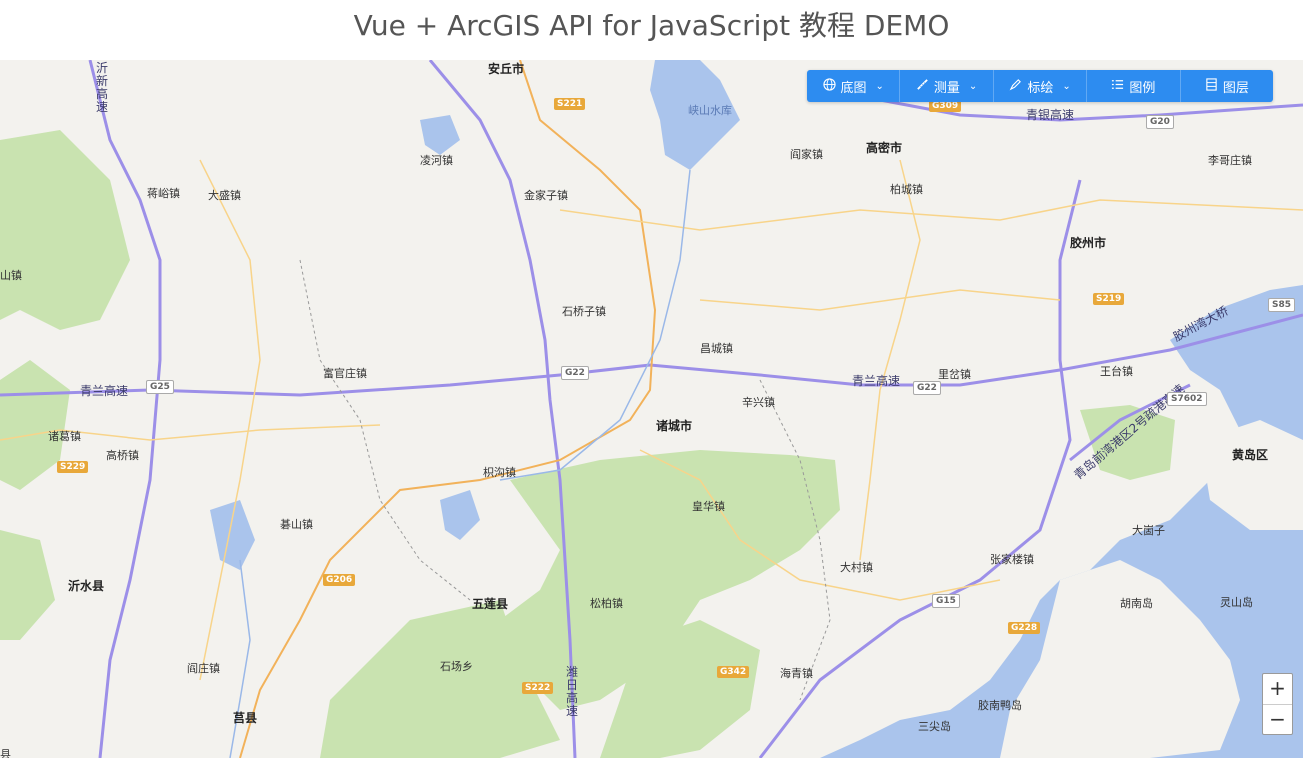 The width and height of the screenshot is (1303, 758). What do you see at coordinates (922, 86) in the screenshot?
I see `ruler-icon` at bounding box center [922, 86].